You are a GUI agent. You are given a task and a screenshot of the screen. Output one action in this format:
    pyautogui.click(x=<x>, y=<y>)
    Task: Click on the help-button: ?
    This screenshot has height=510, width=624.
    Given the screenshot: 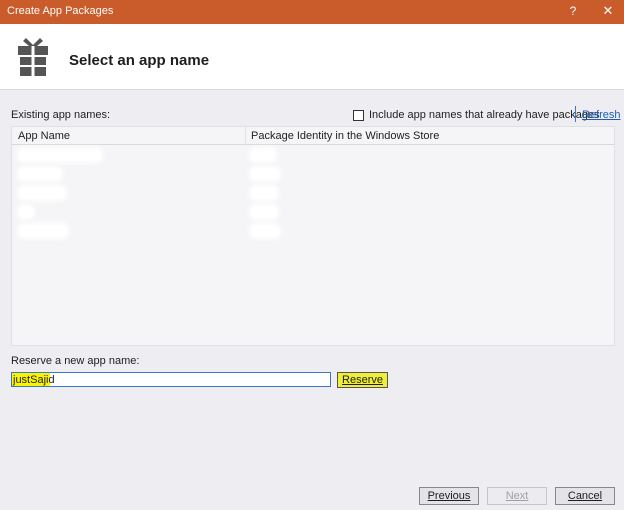 What is the action you would take?
    pyautogui.click(x=573, y=11)
    